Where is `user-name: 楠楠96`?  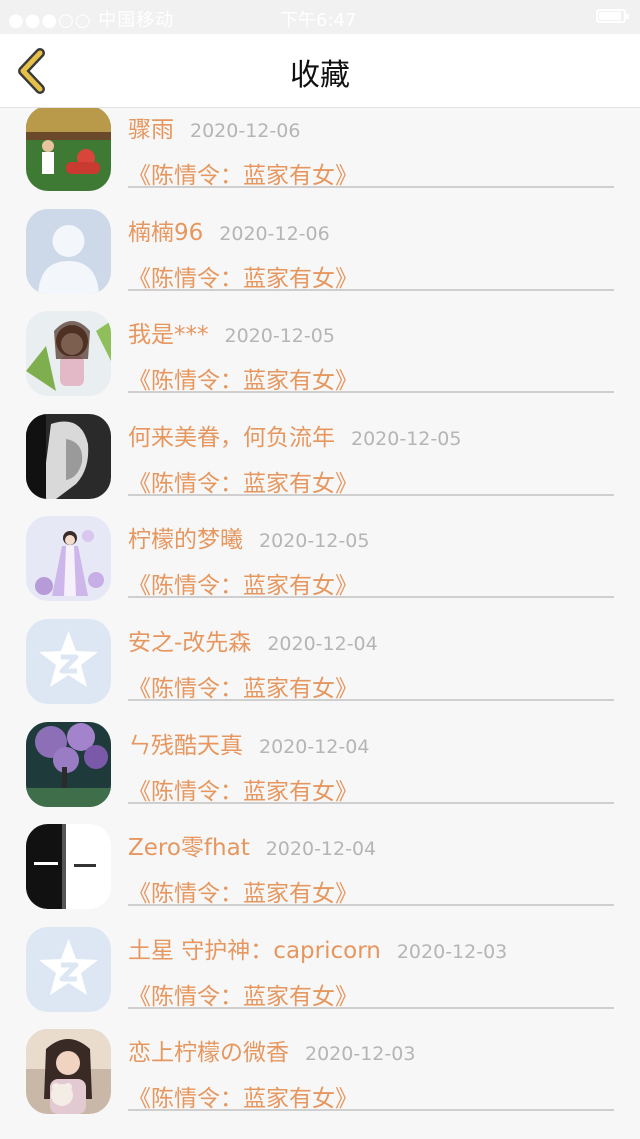
user-name: 楠楠96 is located at coordinates (165, 233).